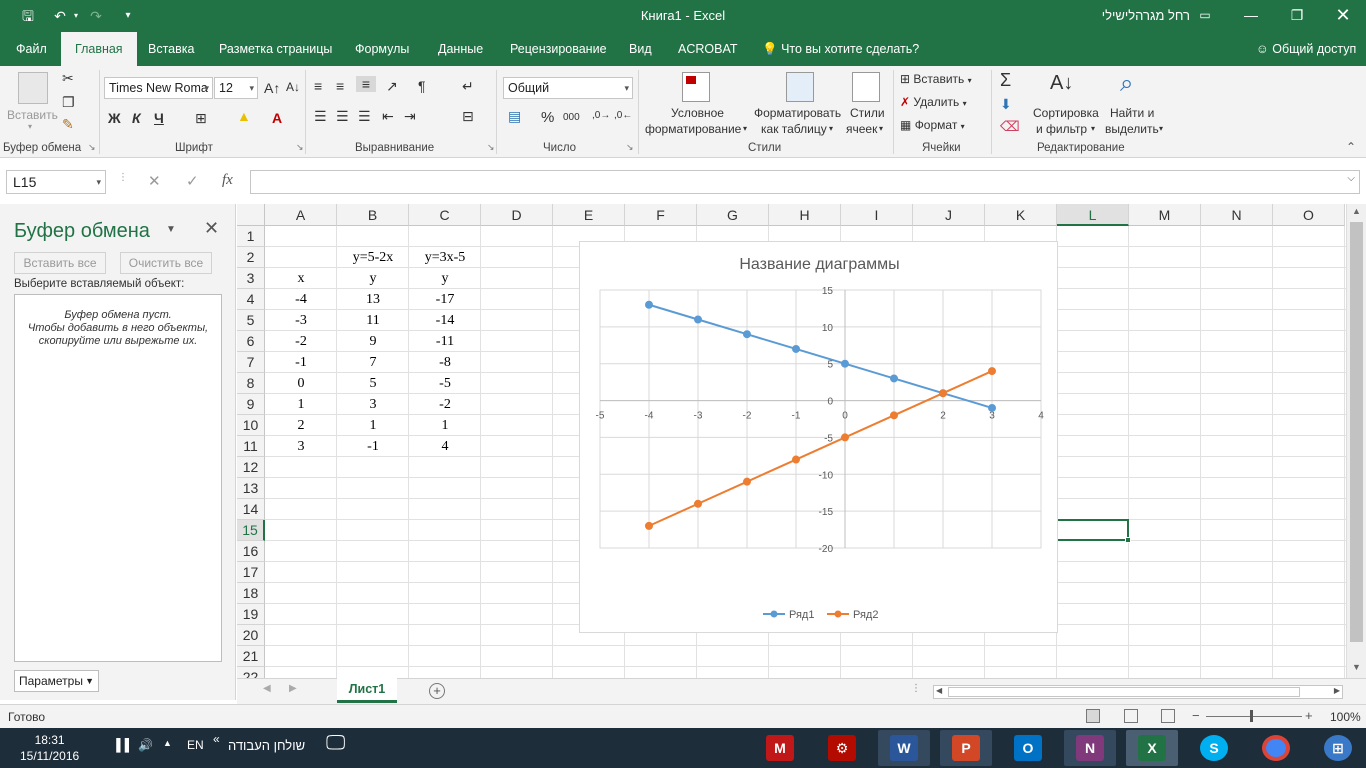 The width and height of the screenshot is (1366, 768). I want to click on alignment-launcher-icon: ↘, so click(491, 147).